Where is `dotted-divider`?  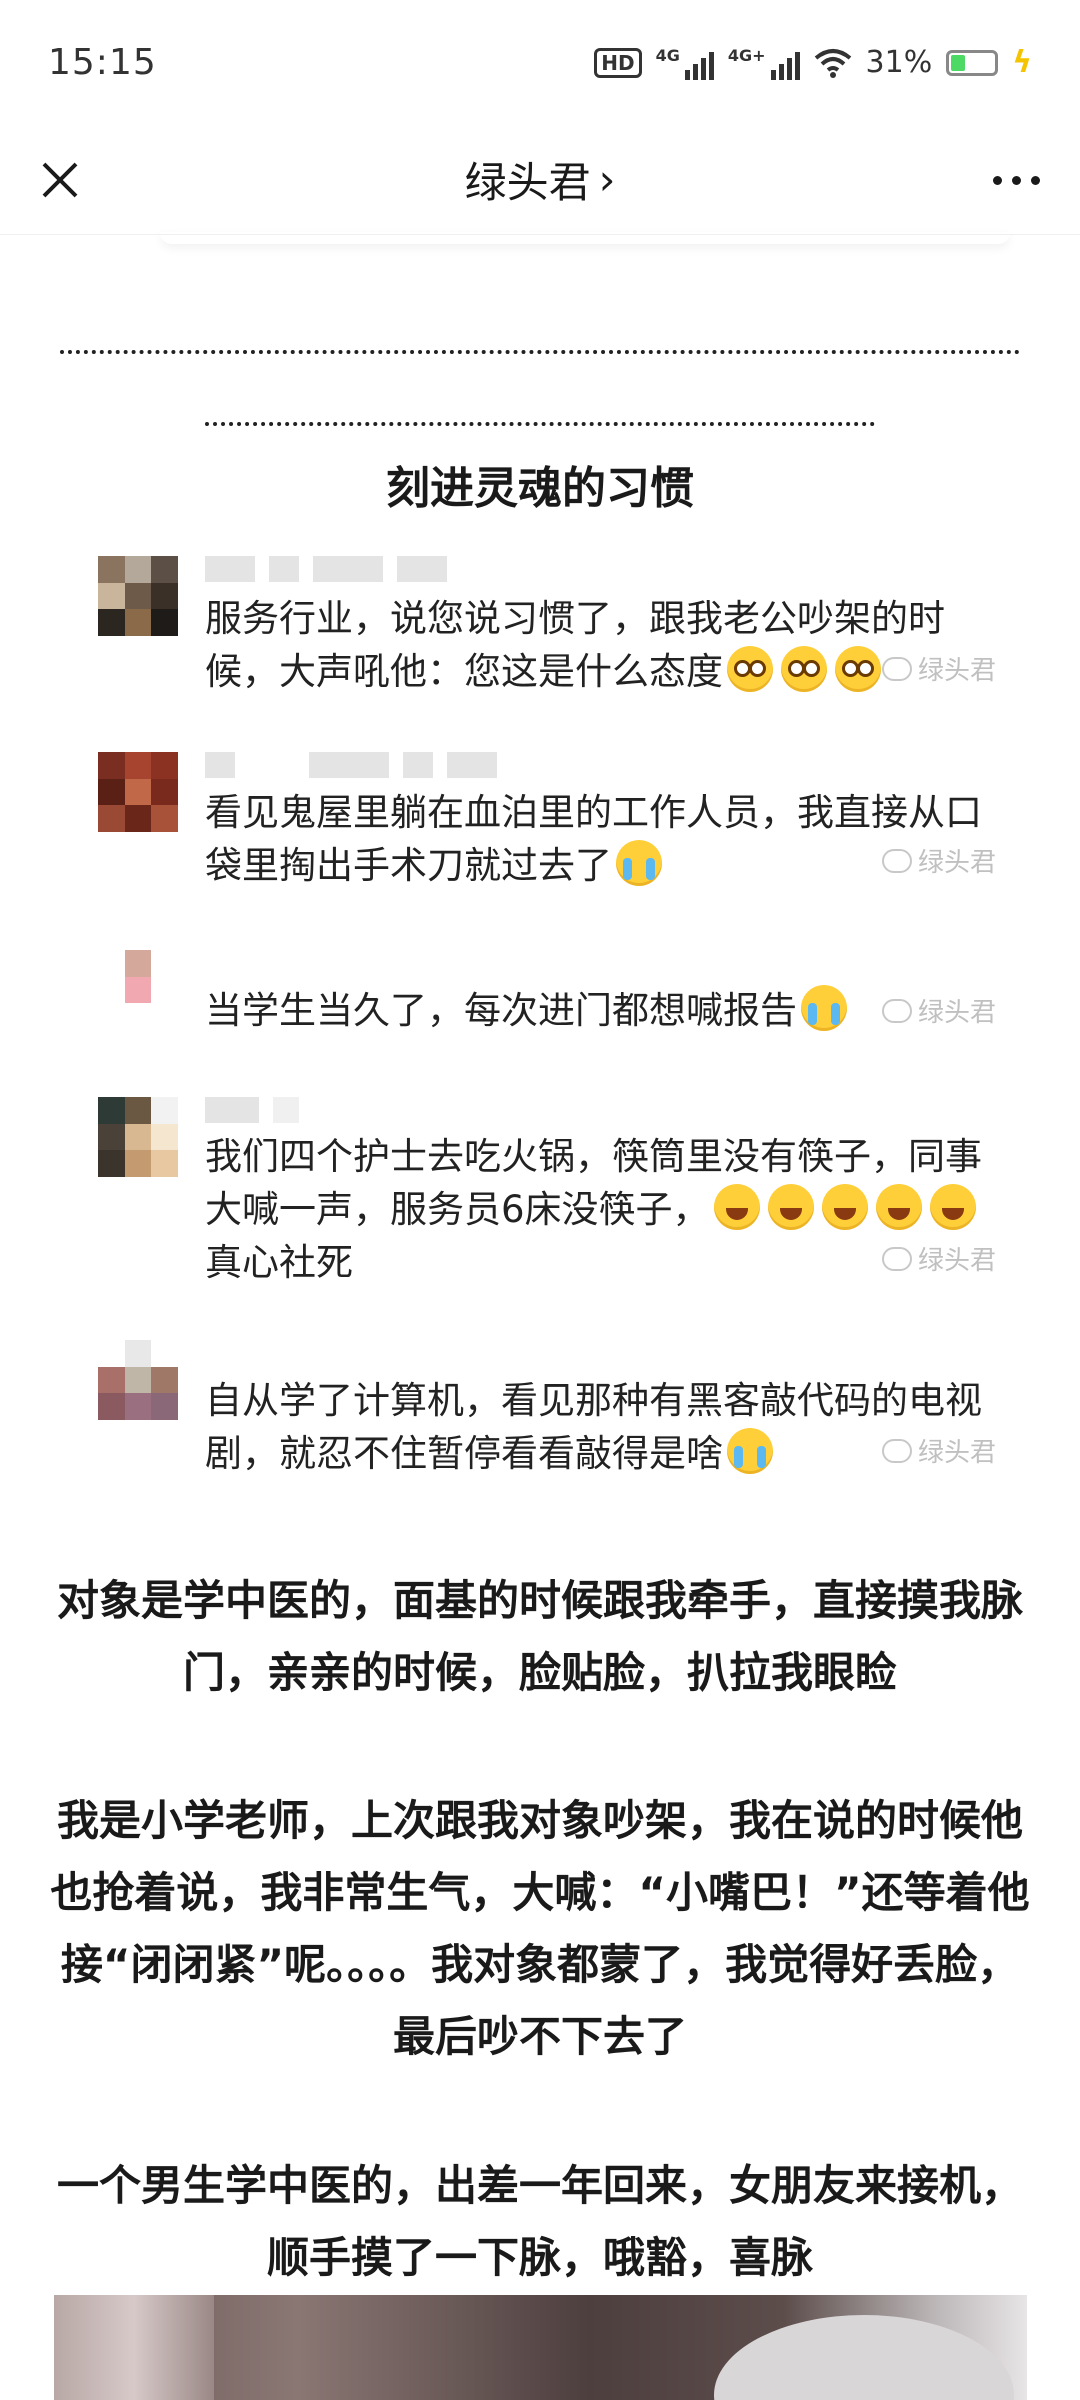
dotted-divider is located at coordinates (540, 352).